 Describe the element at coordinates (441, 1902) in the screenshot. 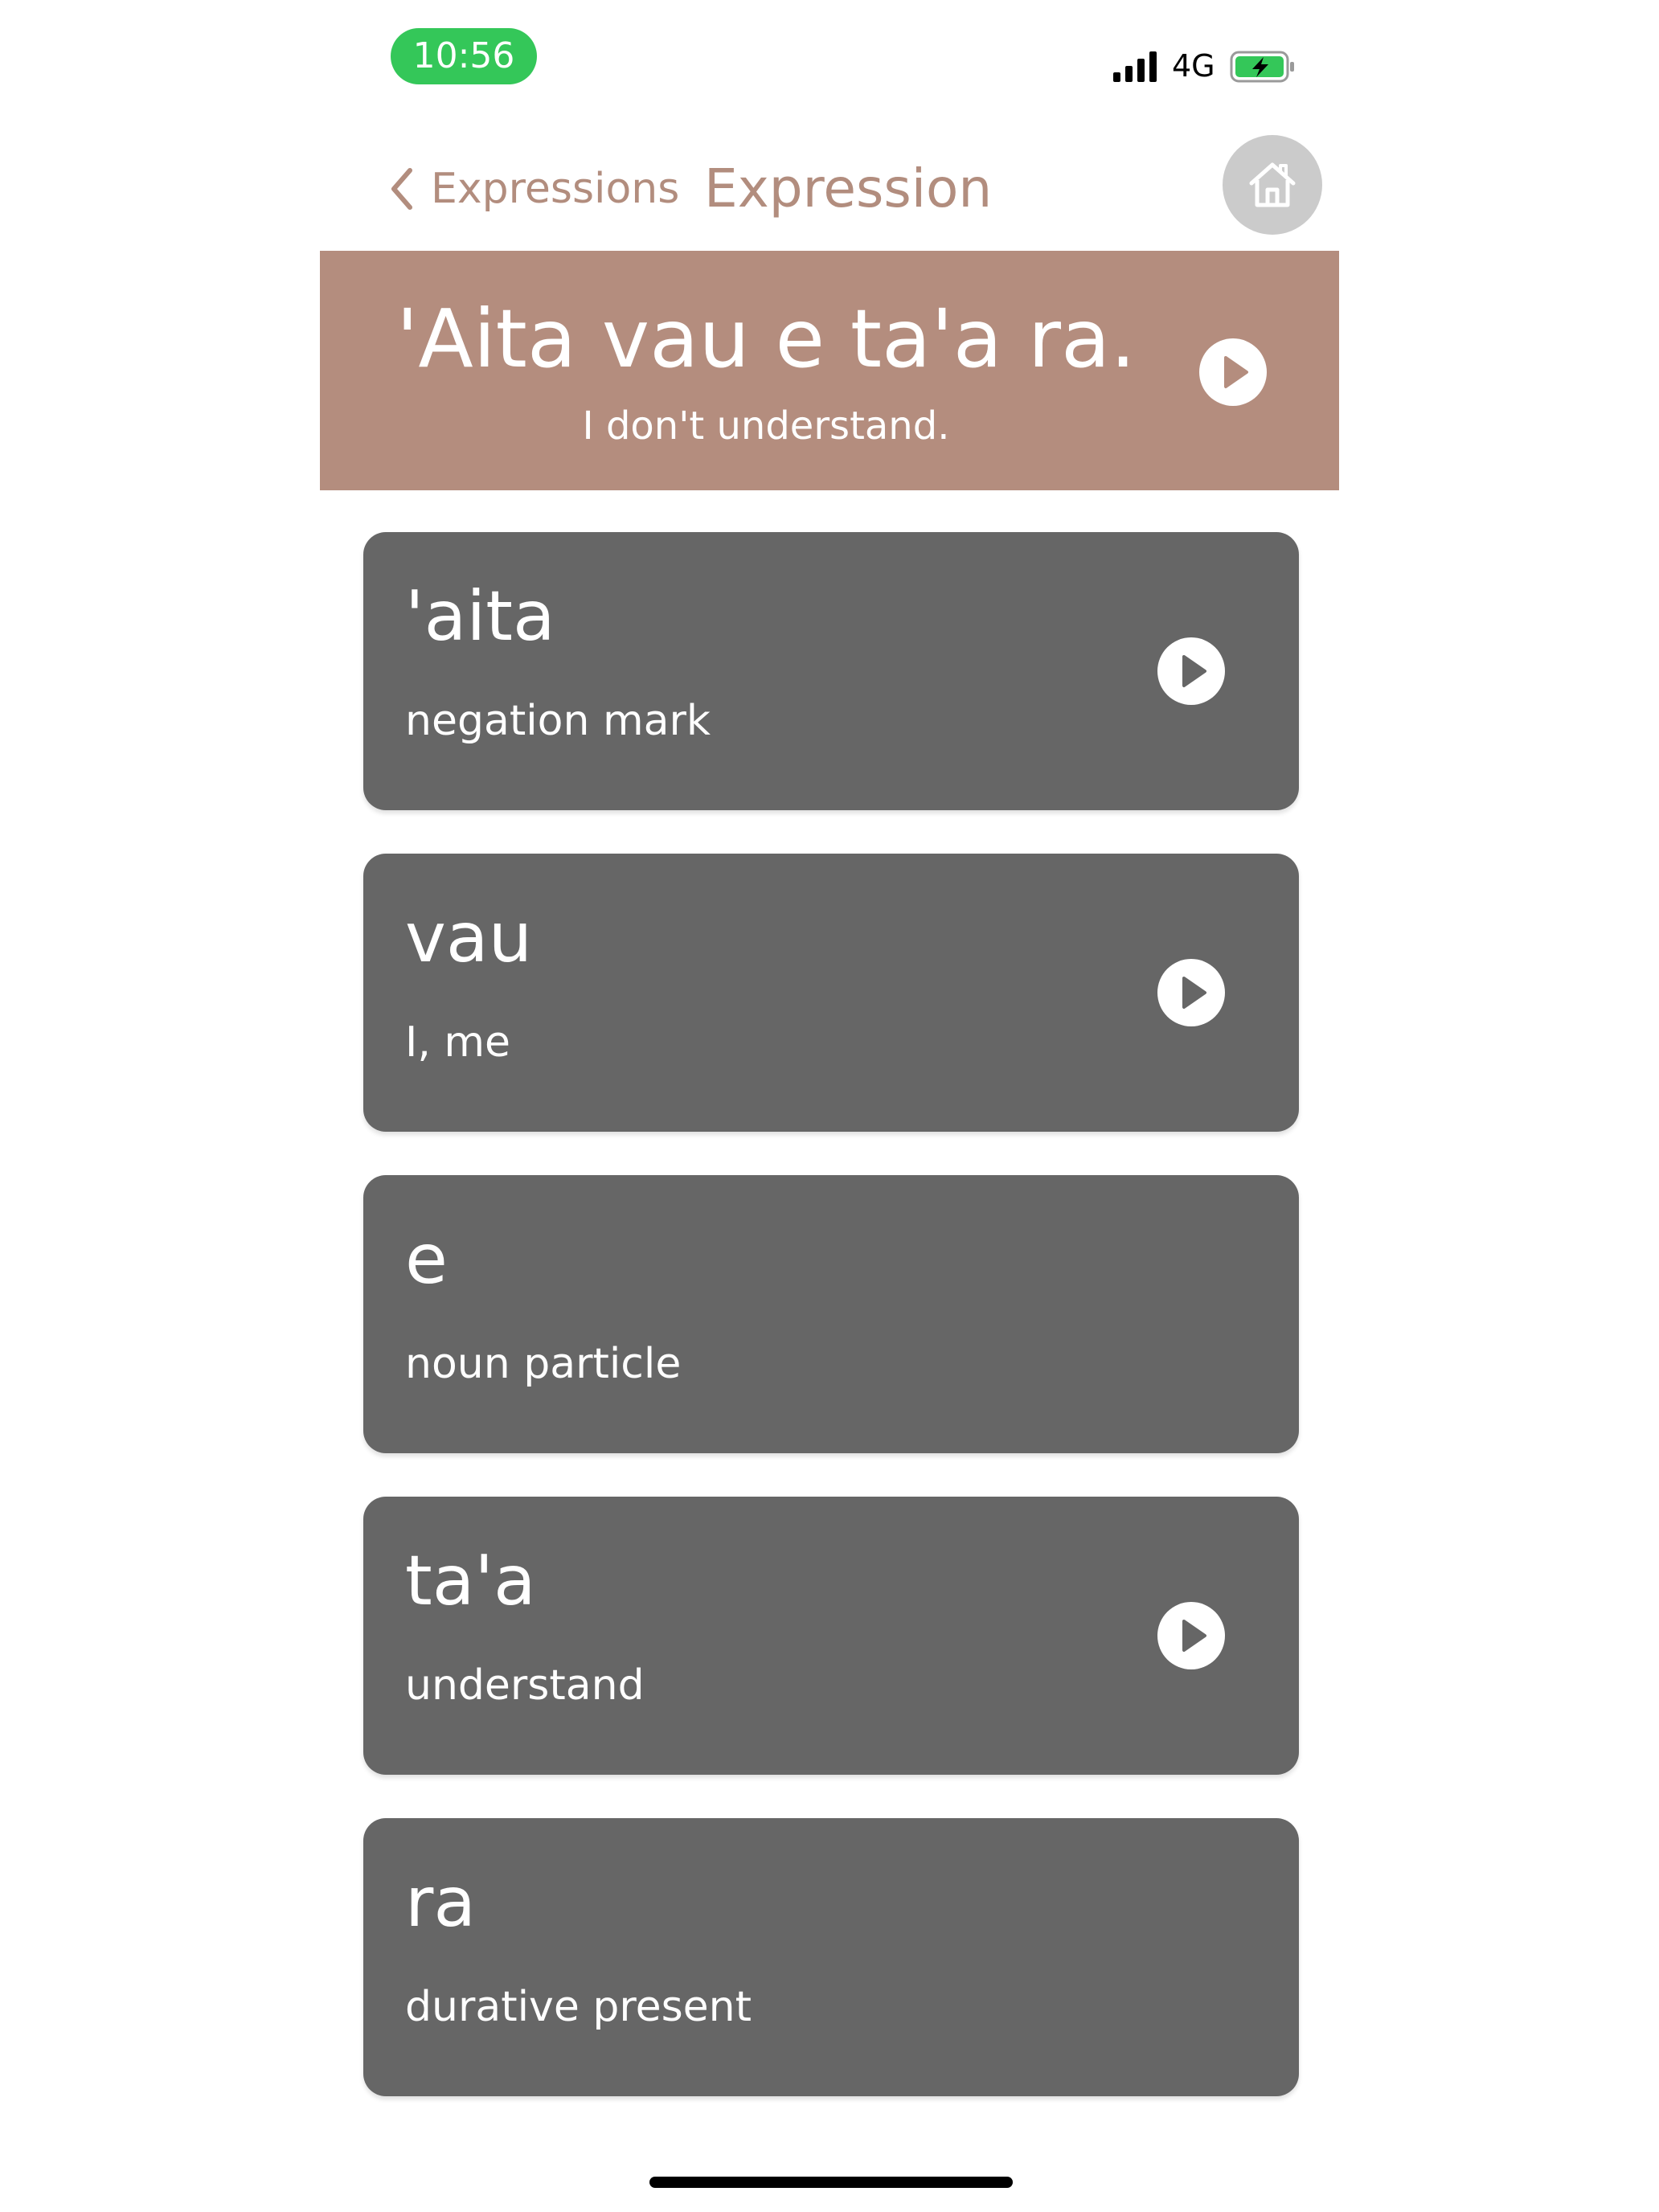

I see `word-text: ra` at that location.